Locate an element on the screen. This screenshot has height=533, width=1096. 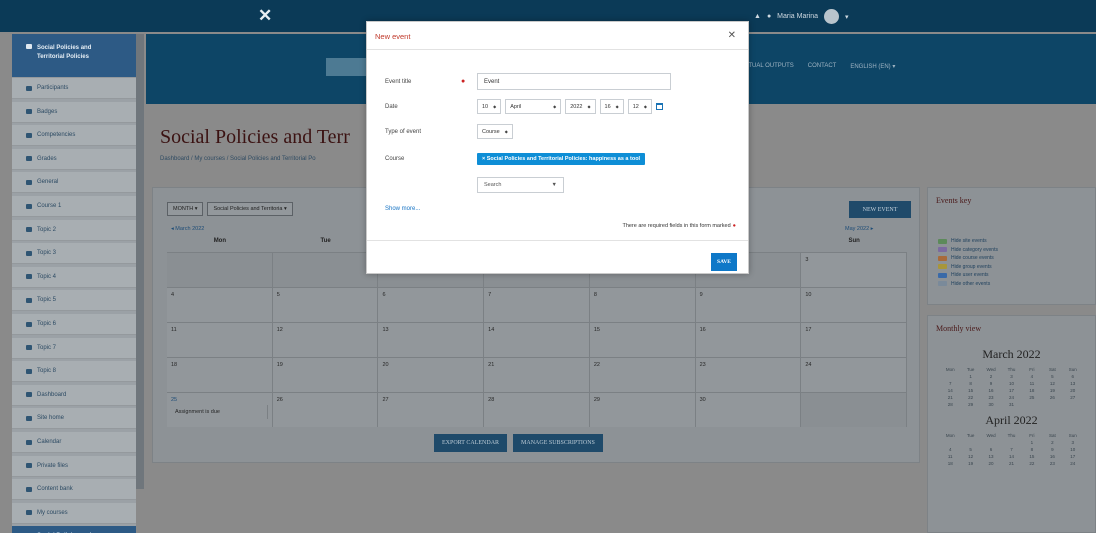
sidebar-item: Topic 6 is located at coordinates (74, 324).